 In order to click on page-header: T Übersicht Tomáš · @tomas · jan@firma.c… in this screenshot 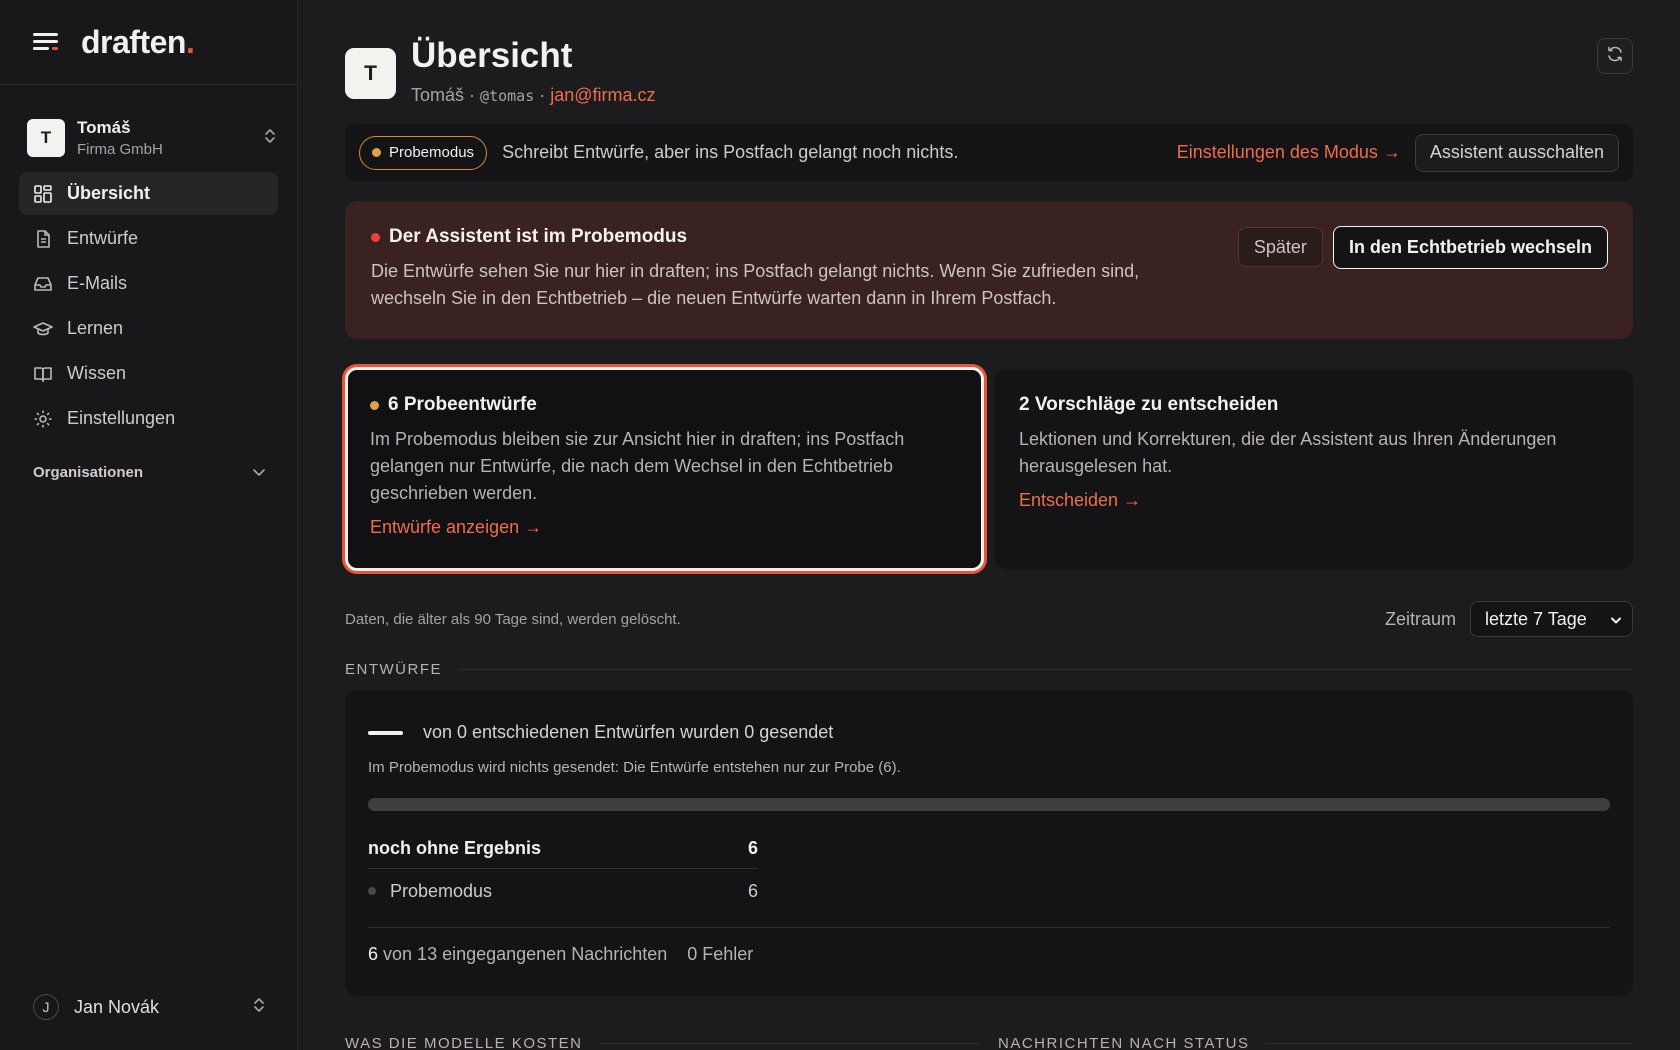, I will do `click(989, 60)`.